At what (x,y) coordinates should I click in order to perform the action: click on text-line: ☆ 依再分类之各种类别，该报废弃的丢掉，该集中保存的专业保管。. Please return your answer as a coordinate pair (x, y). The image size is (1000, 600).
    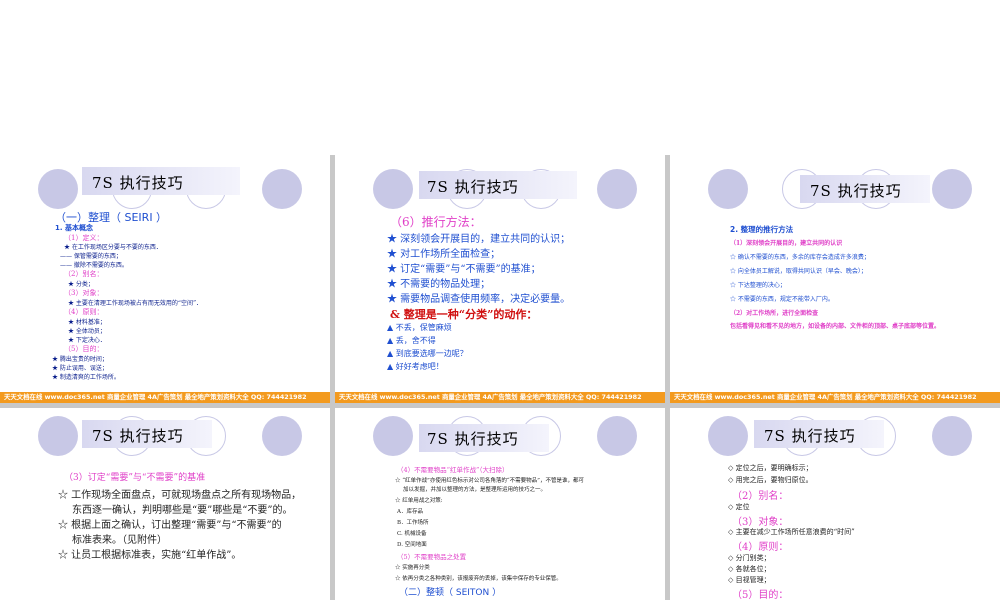
    Looking at the image, I should click on (478, 579).